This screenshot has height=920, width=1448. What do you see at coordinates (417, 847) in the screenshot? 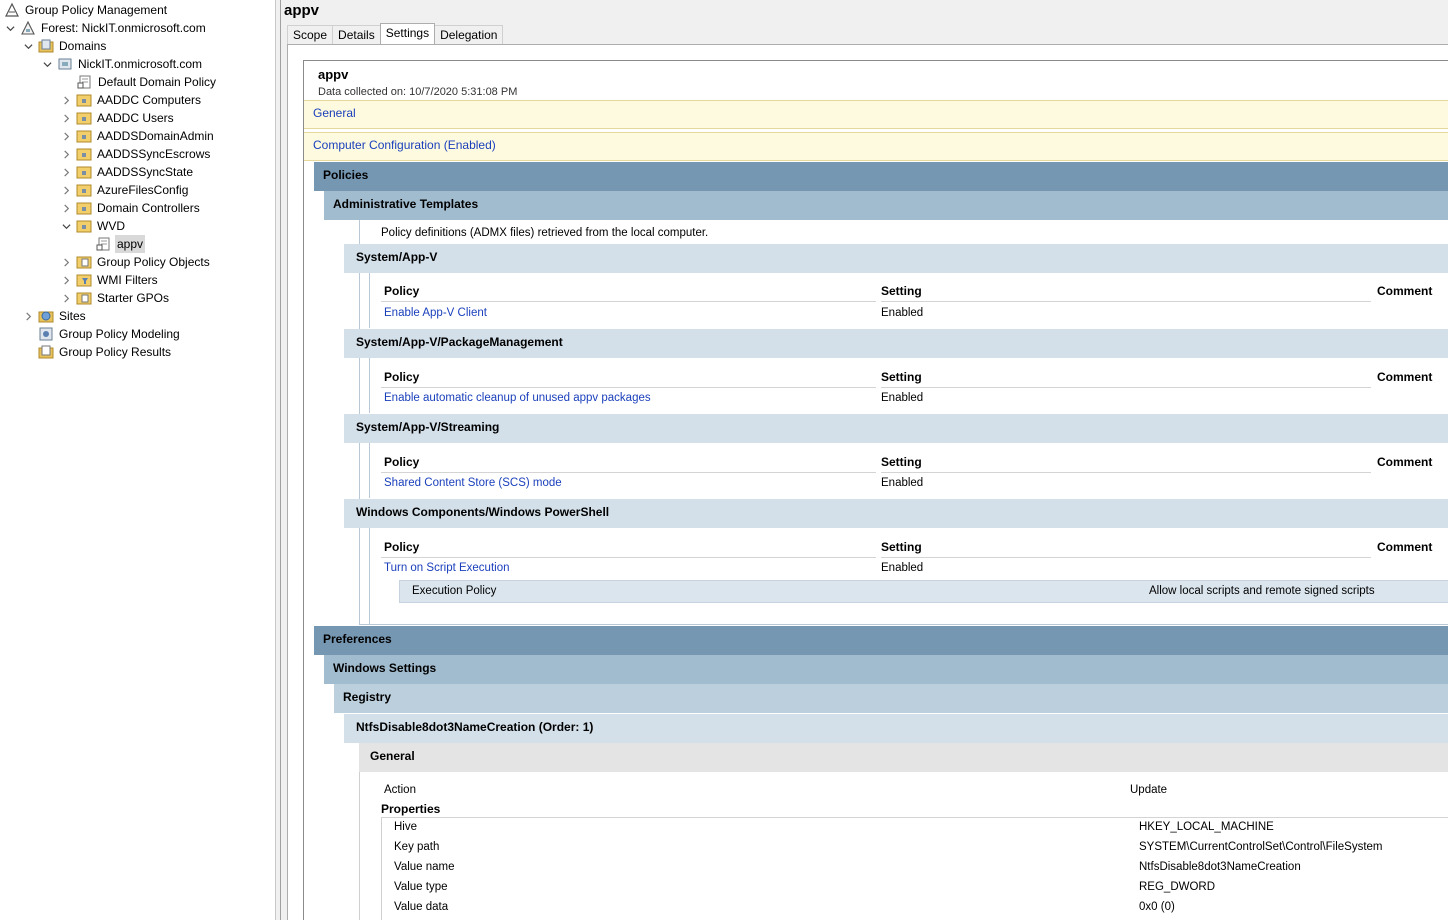
I see `prop-name: Key path` at bounding box center [417, 847].